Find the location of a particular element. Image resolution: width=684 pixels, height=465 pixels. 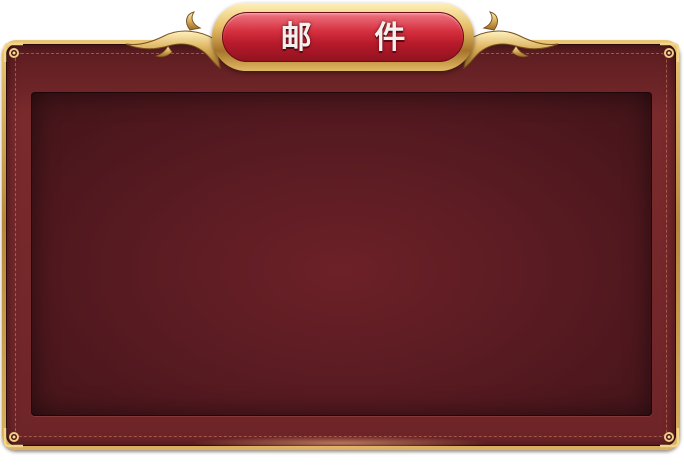

window-title: 邮 件 is located at coordinates (356, 38).